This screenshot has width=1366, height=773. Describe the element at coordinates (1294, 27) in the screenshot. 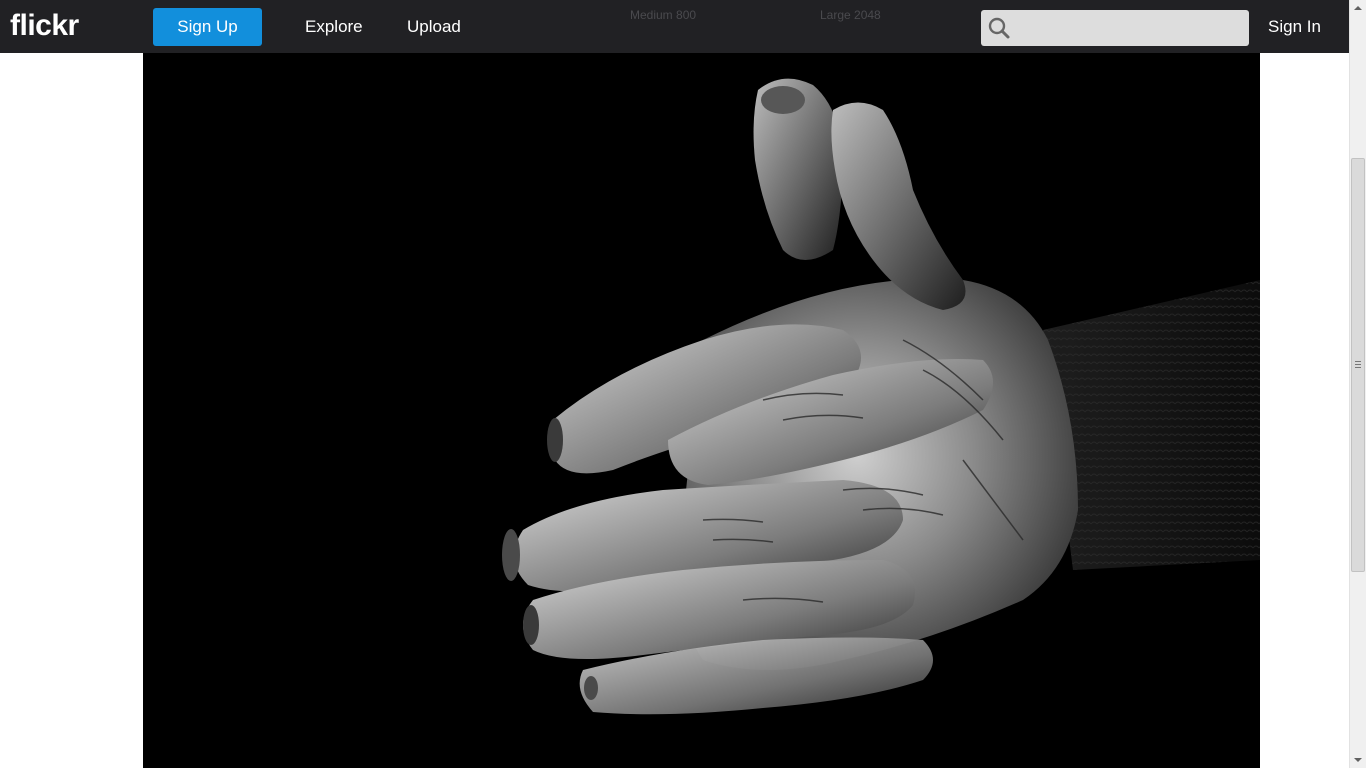

I see `sign-in-link: Sign In` at that location.